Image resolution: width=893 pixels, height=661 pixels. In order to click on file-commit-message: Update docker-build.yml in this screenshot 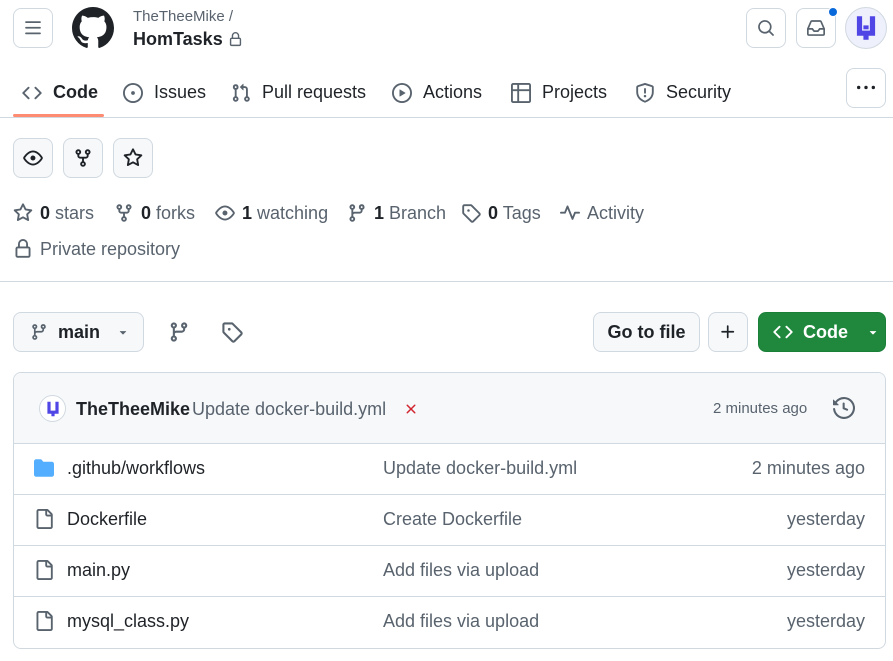, I will do `click(480, 468)`.